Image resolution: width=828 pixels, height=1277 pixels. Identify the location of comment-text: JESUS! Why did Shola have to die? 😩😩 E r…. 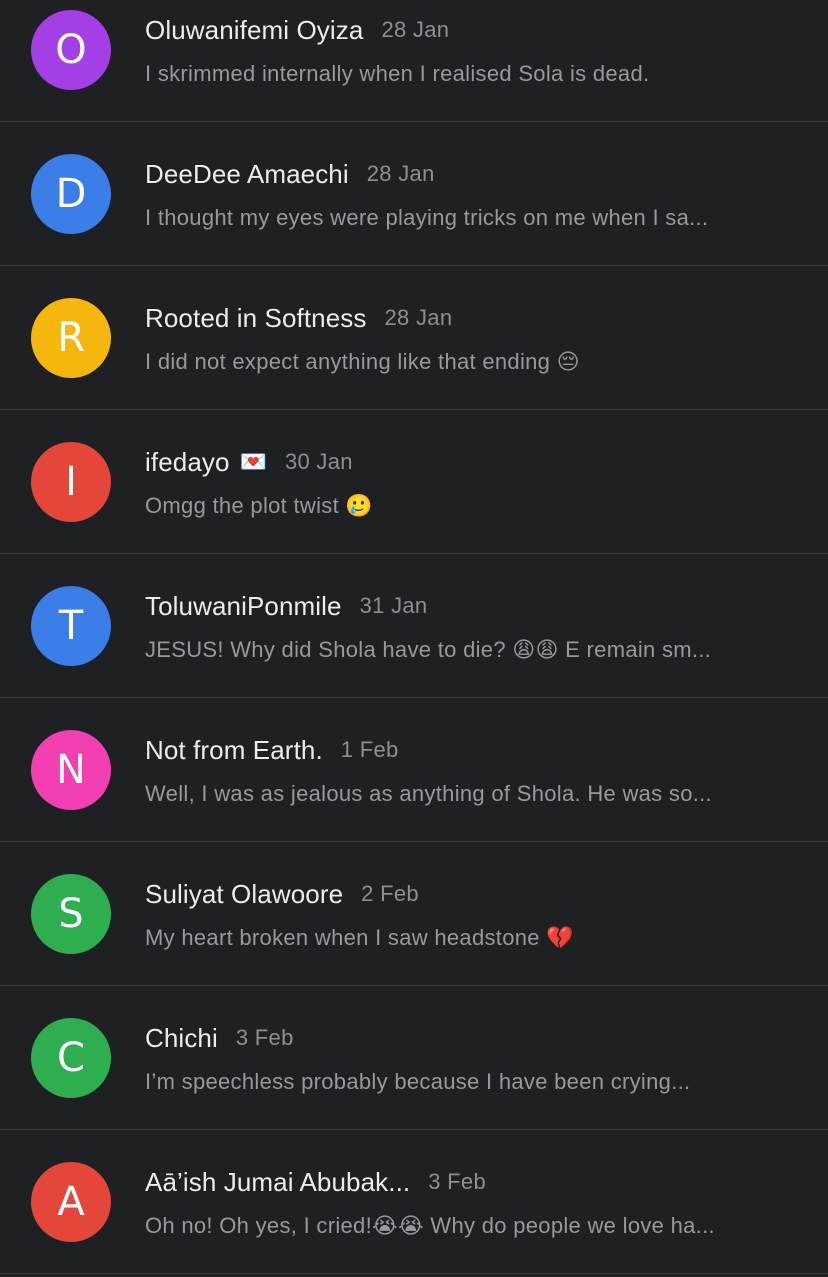
(428, 649).